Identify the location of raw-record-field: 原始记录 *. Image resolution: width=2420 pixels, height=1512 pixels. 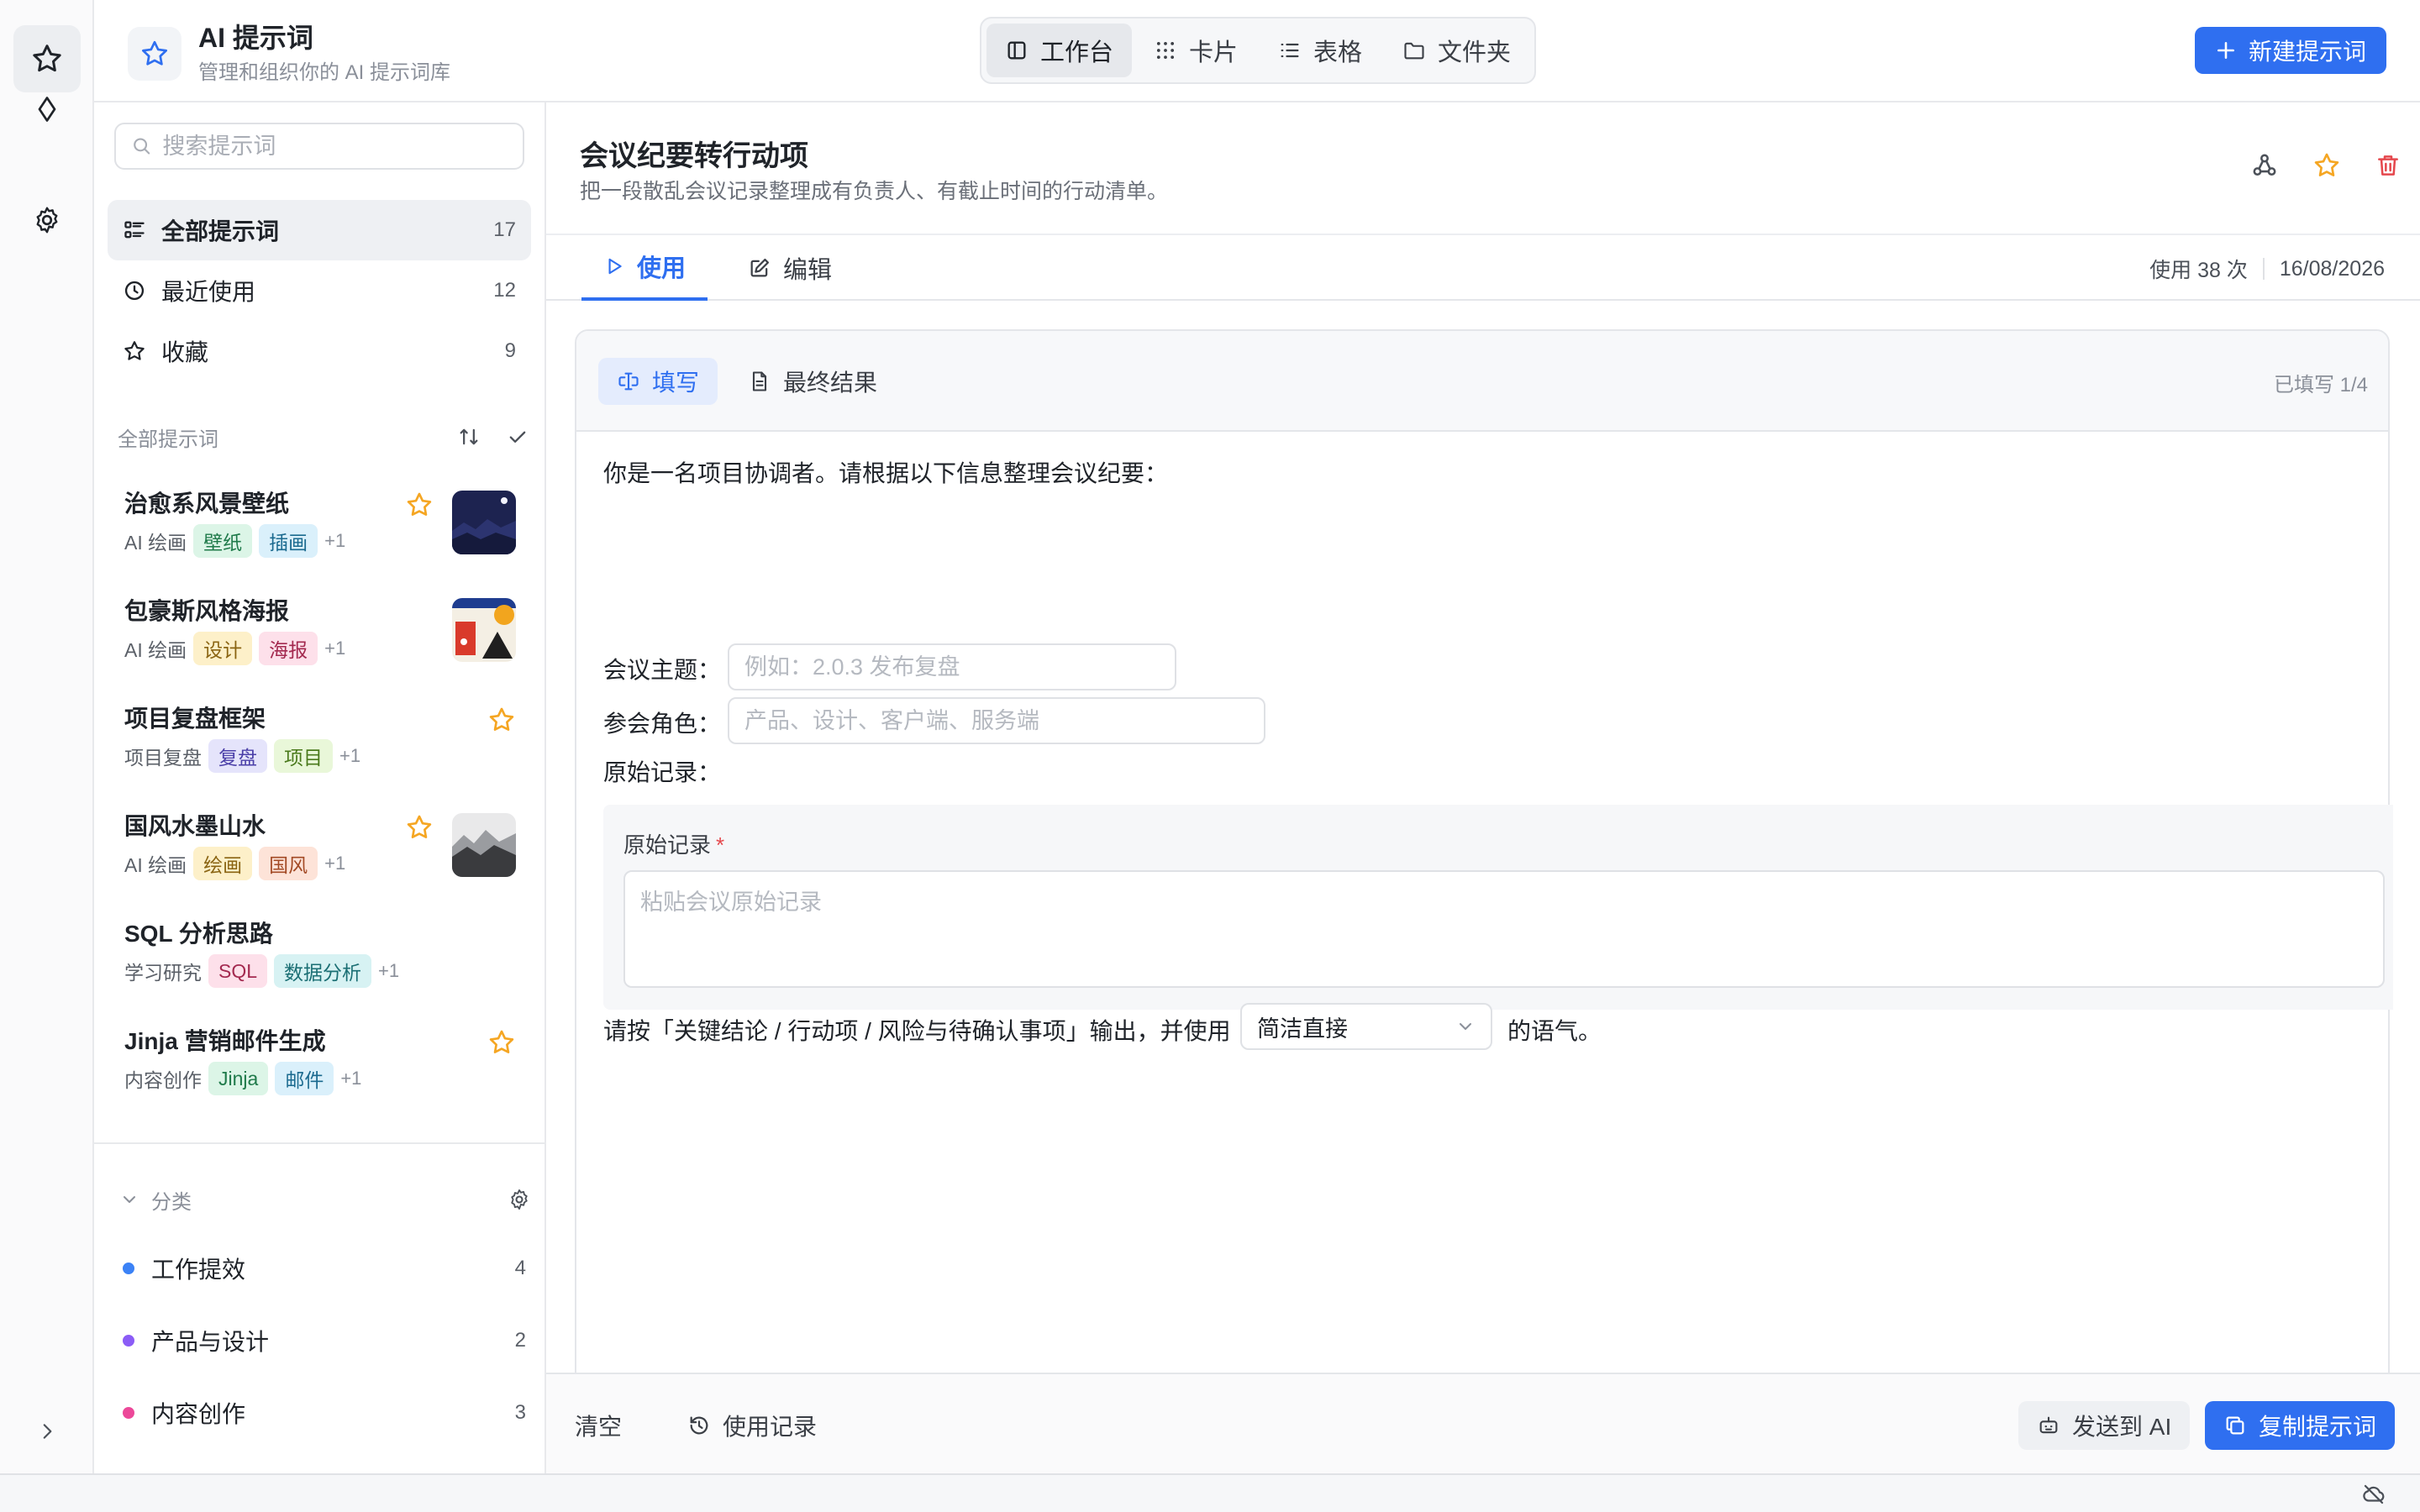
(1498, 907).